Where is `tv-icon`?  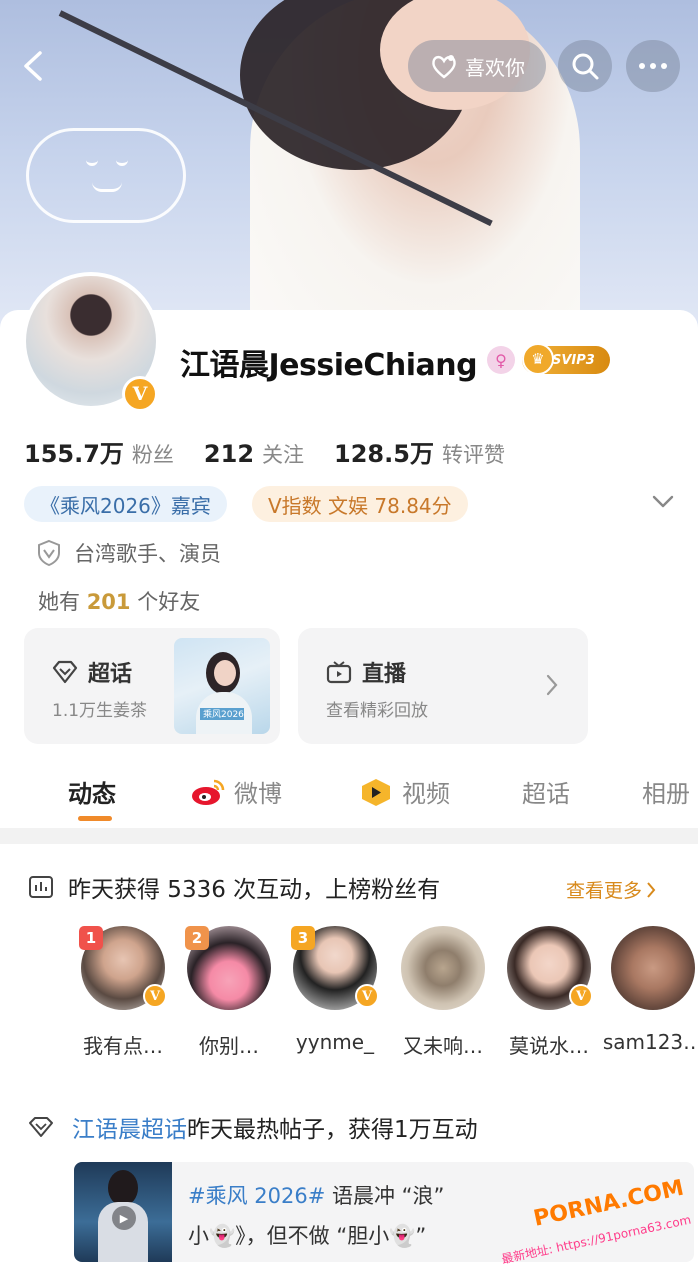
tv-icon is located at coordinates (339, 672).